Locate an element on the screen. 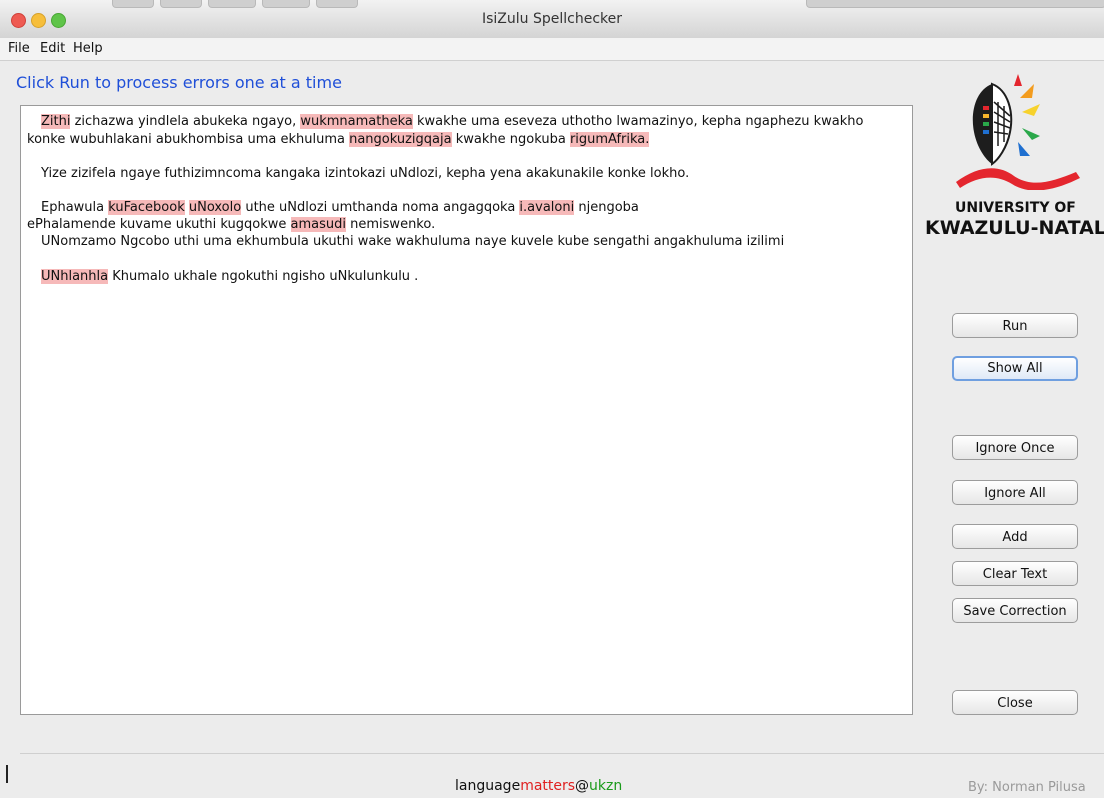 Image resolution: width=1104 pixels, height=798 pixels. misspelled-word: wukmnamatheka is located at coordinates (356, 121).